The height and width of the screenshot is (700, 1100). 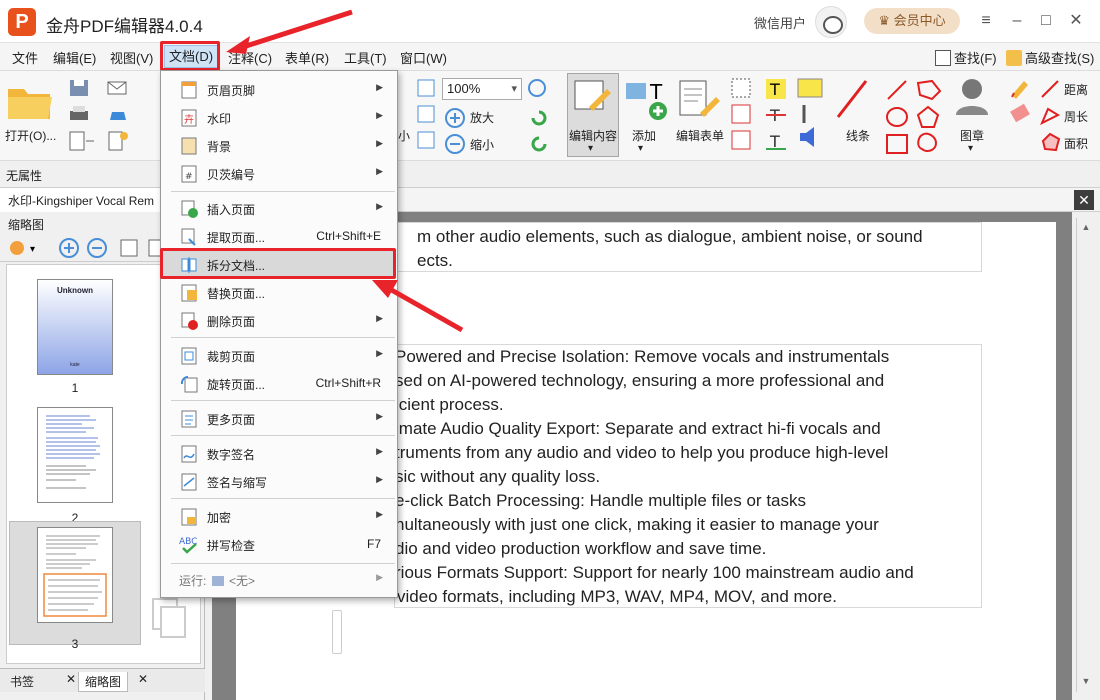 I want to click on menu-file: 文件, so click(x=25, y=57).